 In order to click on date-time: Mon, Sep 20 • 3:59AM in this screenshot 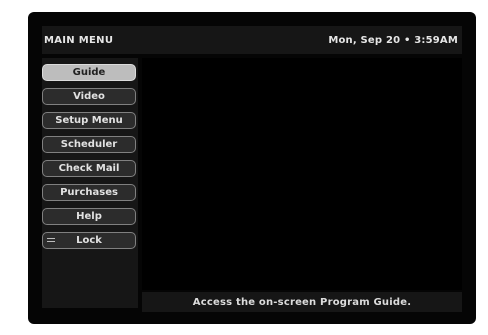, I will do `click(393, 40)`.